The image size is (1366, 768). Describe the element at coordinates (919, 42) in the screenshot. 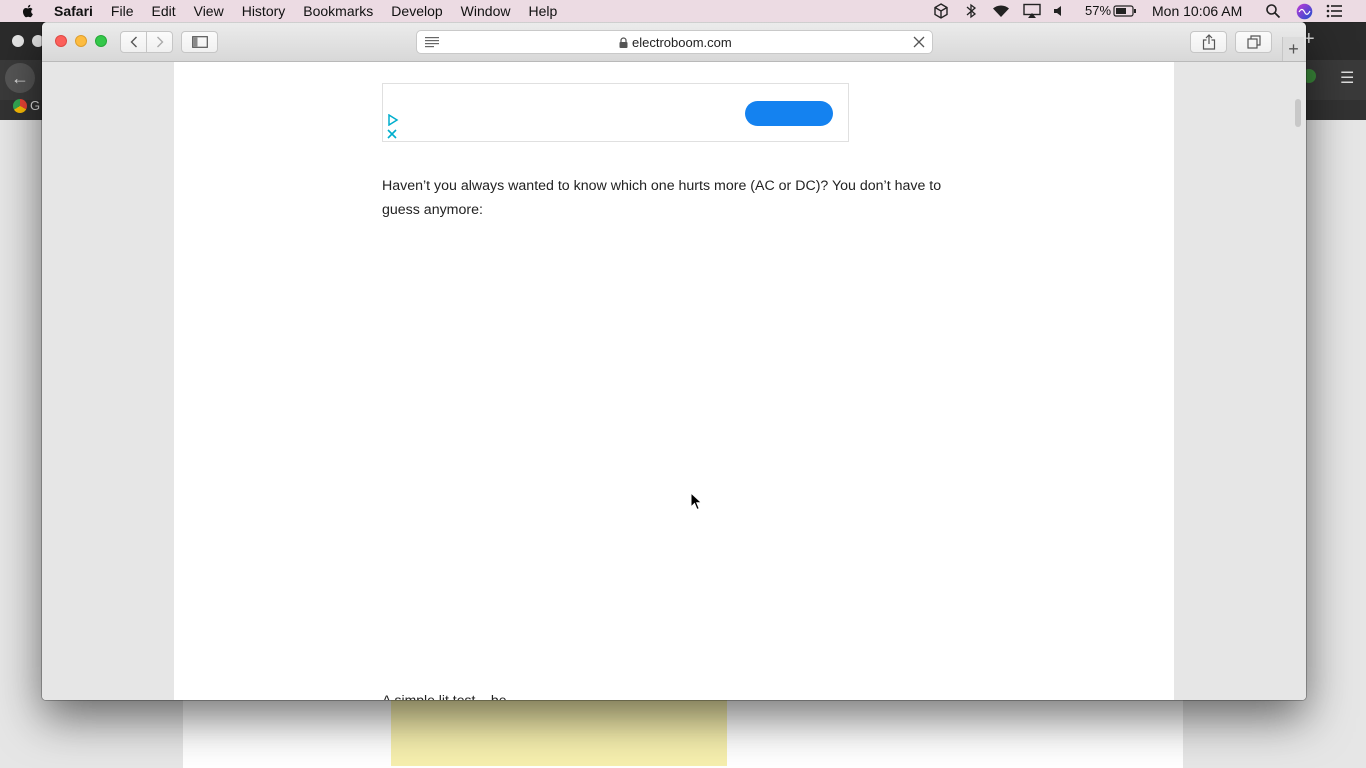

I see `stop-loading-icon` at that location.